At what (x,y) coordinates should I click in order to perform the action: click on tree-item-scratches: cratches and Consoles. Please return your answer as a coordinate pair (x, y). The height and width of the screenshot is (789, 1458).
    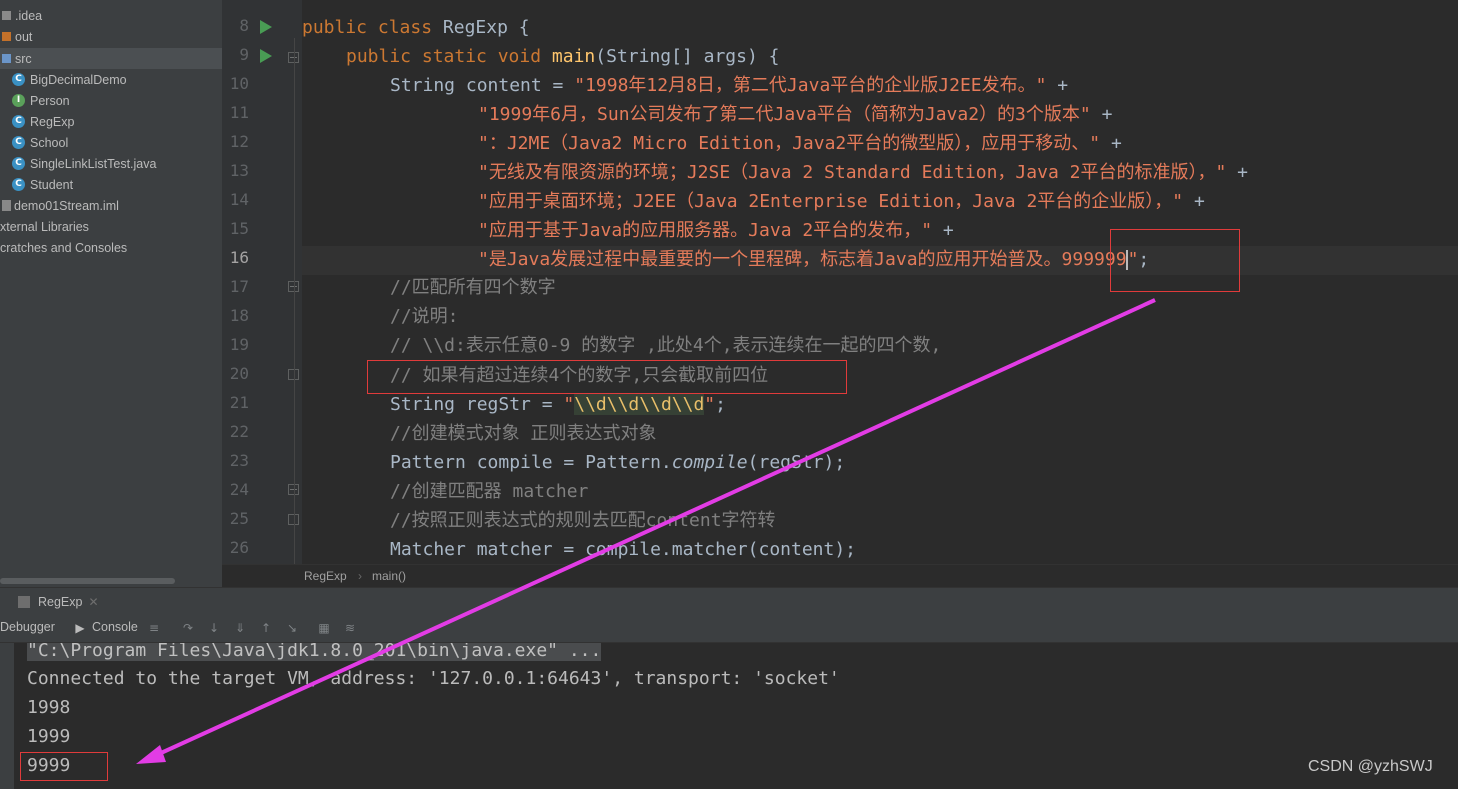
    Looking at the image, I should click on (111, 247).